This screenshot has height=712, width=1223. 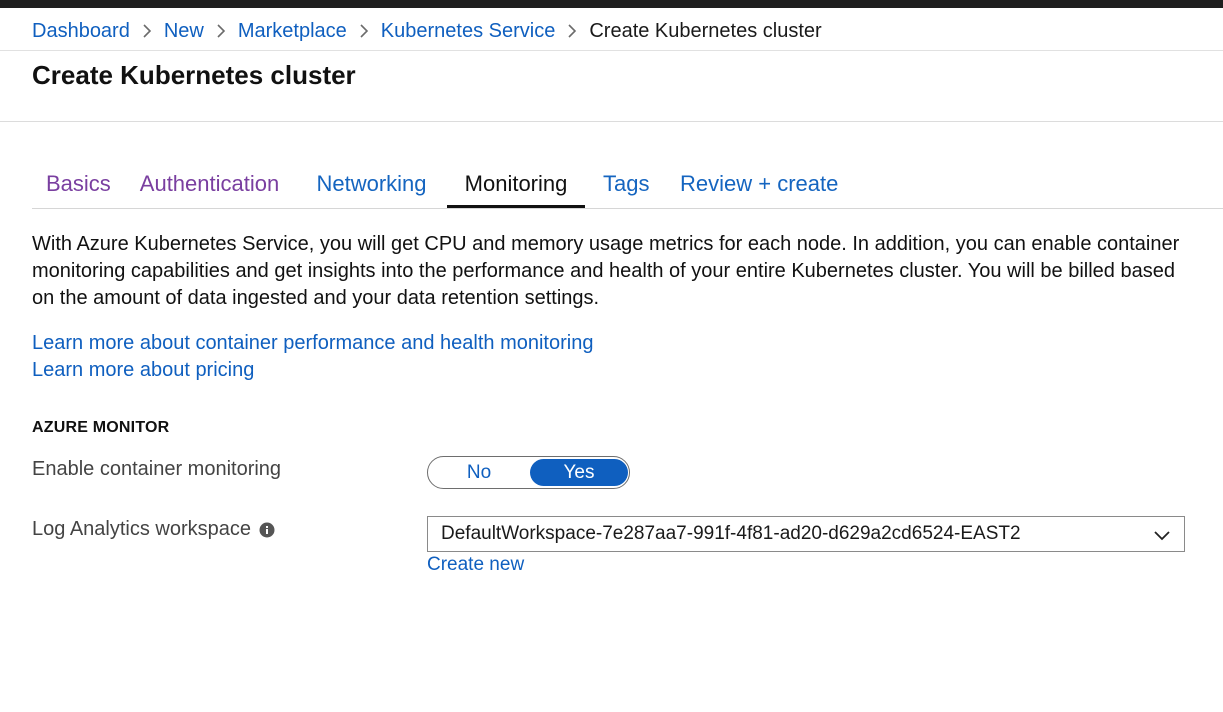 I want to click on top-bar, so click(x=611, y=4).